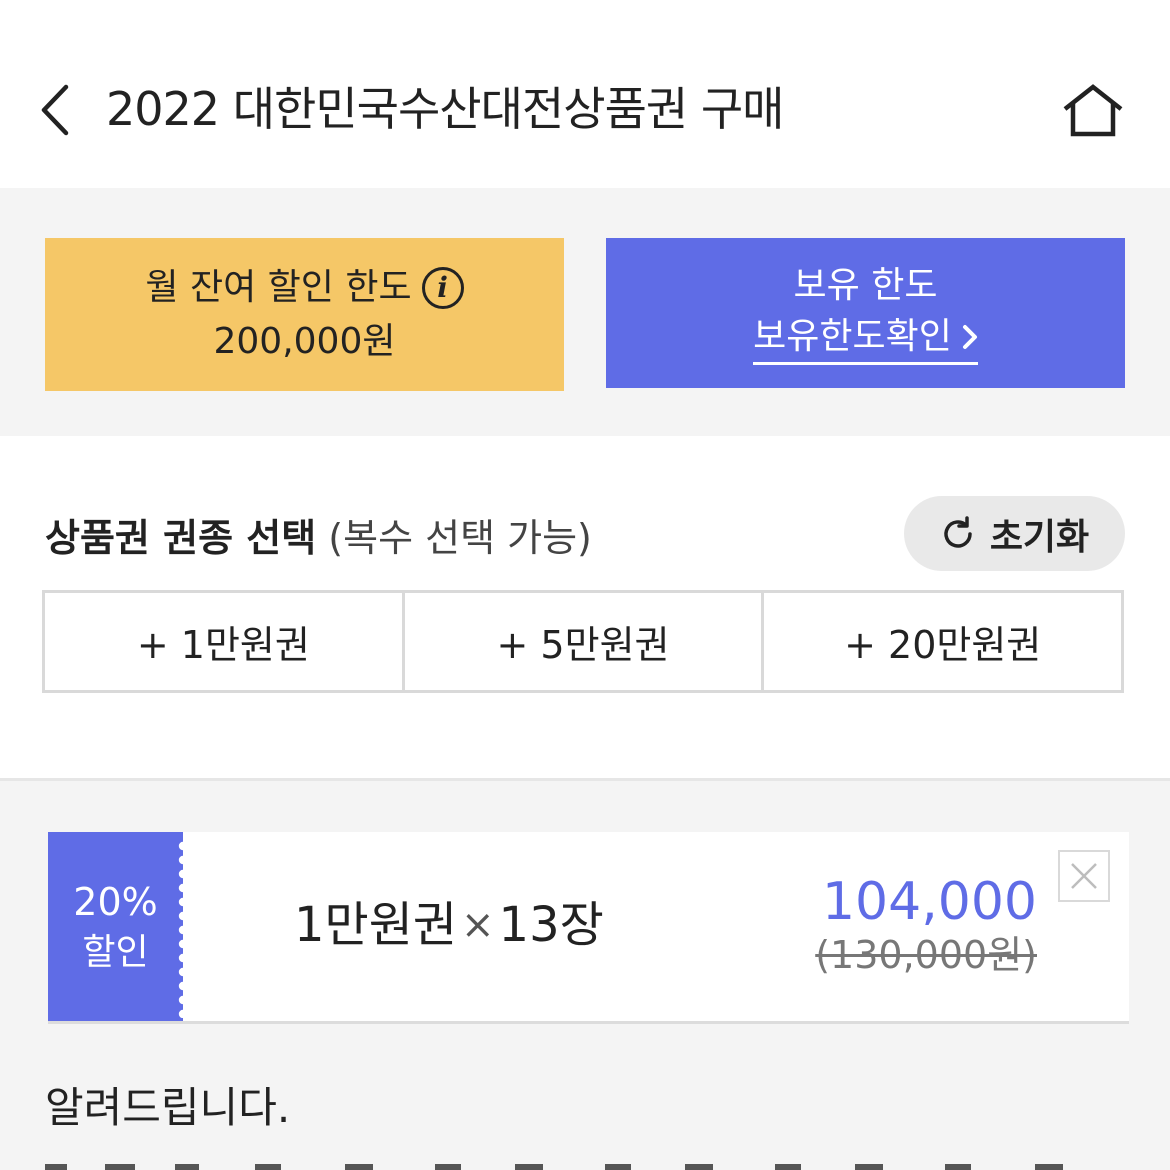 This screenshot has width=1170, height=1170. I want to click on denomination-50000-button: + 5만원권, so click(581, 641).